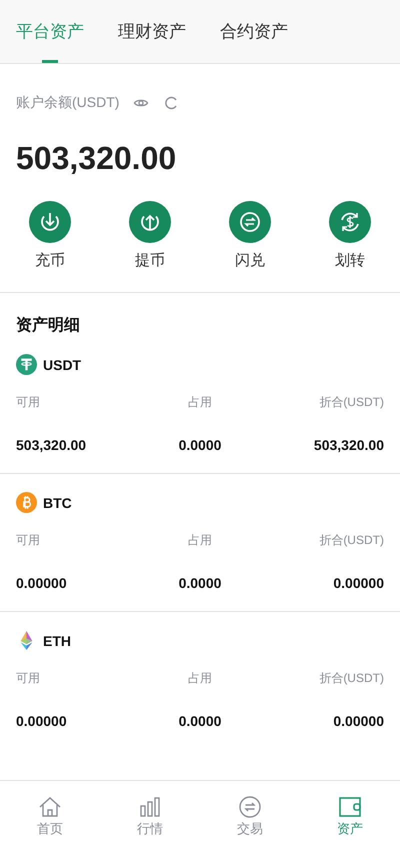 The height and width of the screenshot is (866, 400). What do you see at coordinates (57, 640) in the screenshot?
I see `coin-name: ETH` at bounding box center [57, 640].